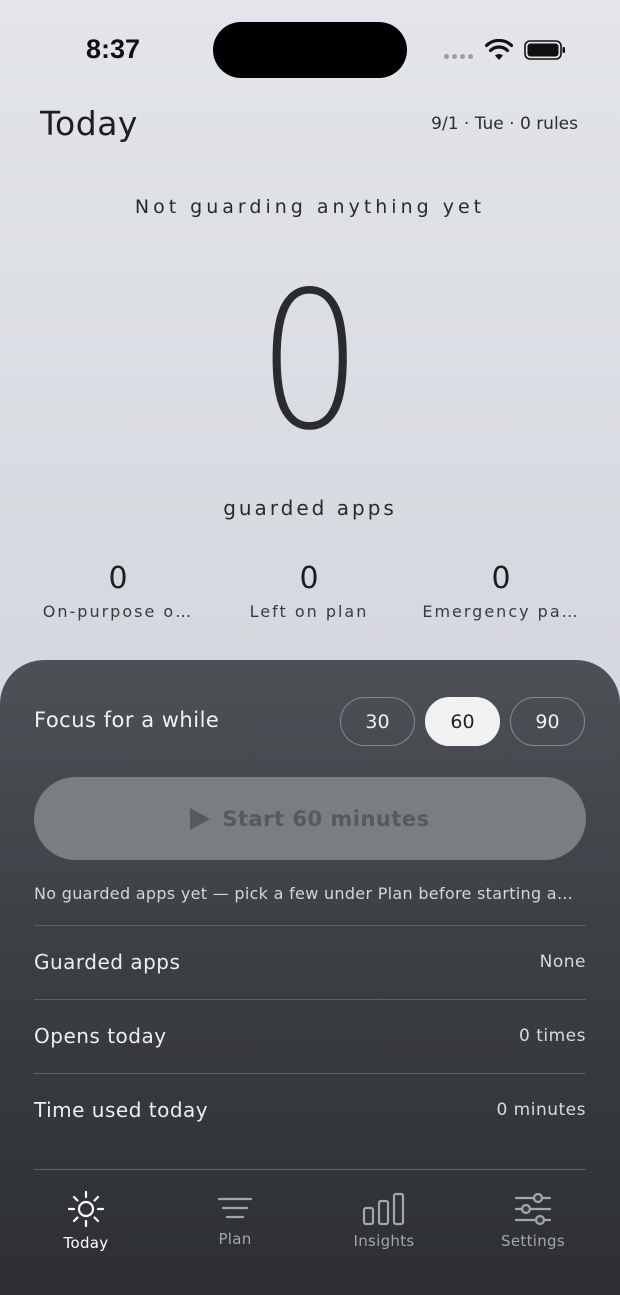 The image size is (620, 1295). I want to click on duration-90-button: 90, so click(547, 721).